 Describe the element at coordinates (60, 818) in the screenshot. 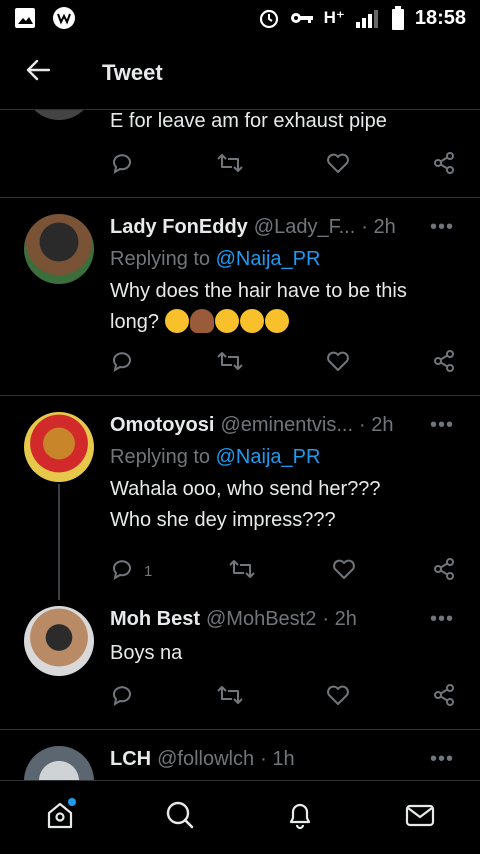

I see `nav-home` at that location.